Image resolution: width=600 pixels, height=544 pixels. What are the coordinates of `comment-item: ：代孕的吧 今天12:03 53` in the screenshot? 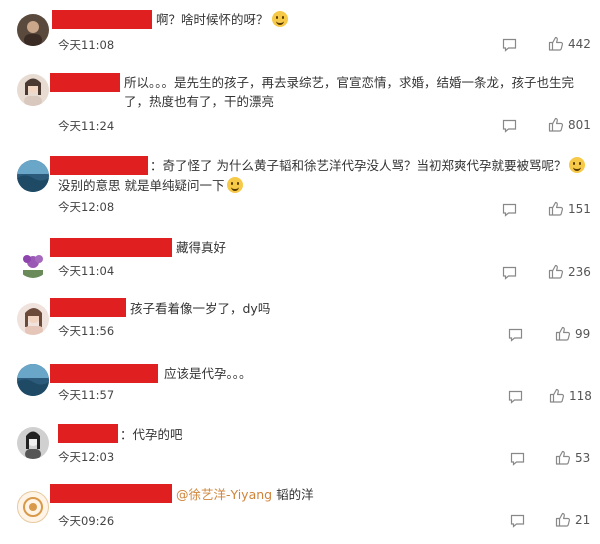 It's located at (300, 445).